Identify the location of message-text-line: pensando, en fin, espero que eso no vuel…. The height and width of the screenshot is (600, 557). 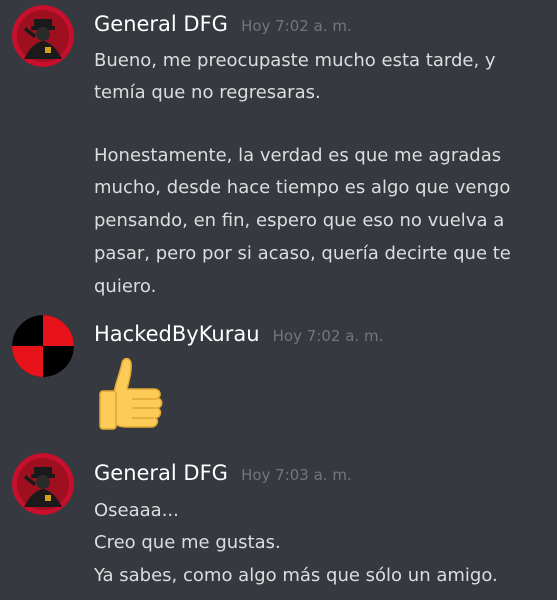
(299, 220).